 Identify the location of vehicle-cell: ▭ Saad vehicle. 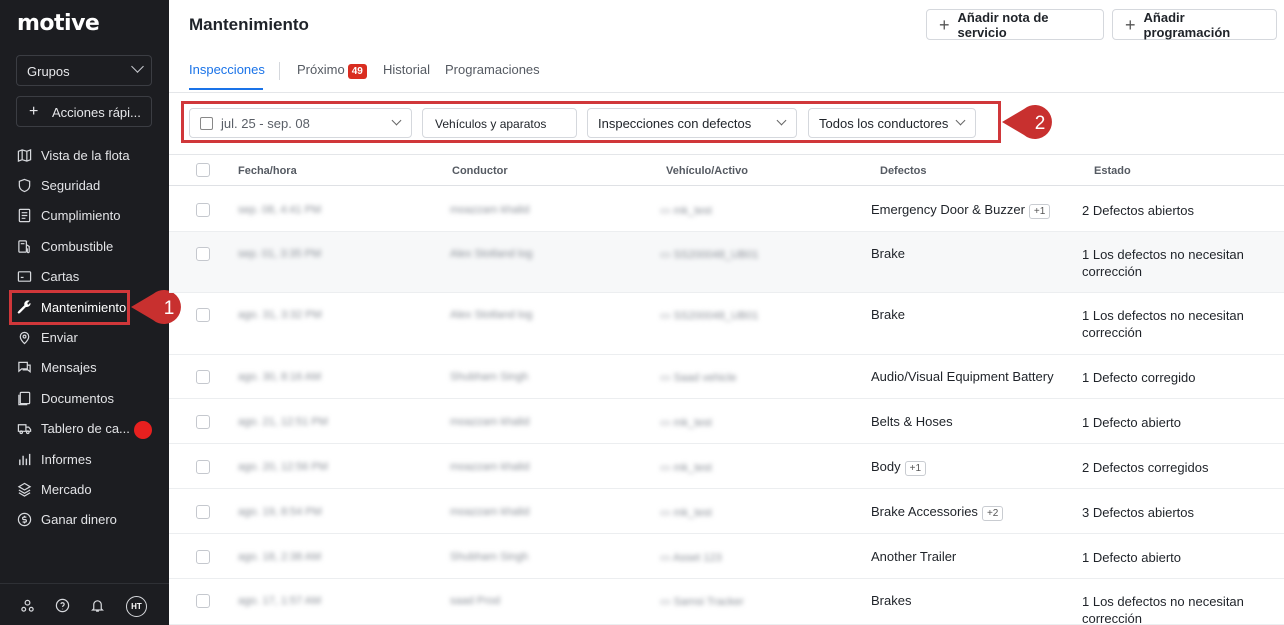
(698, 378).